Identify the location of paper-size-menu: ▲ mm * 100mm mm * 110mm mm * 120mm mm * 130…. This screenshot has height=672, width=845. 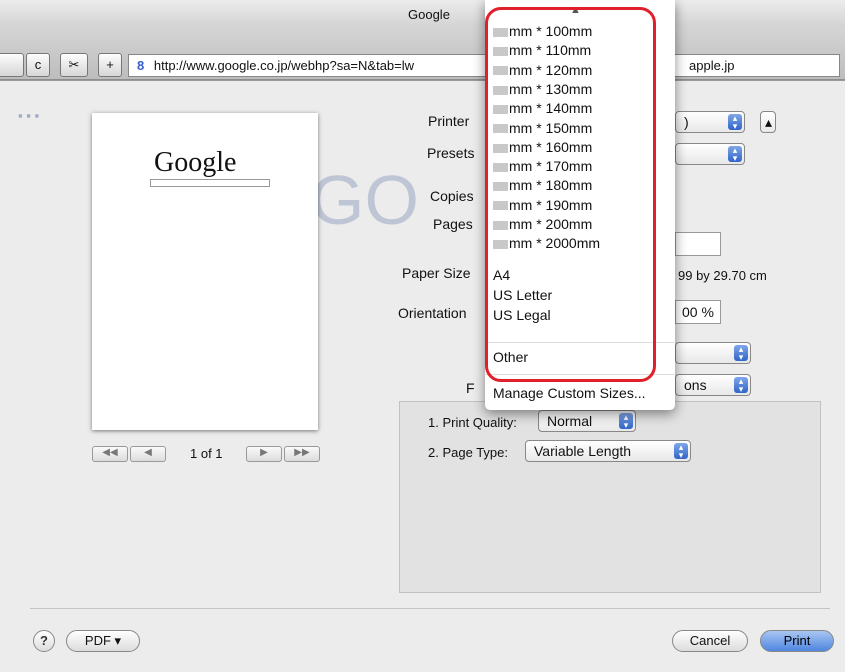
(580, 205).